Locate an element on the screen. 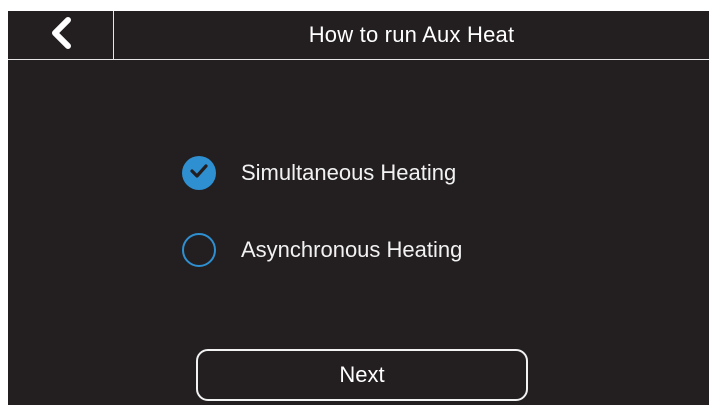 Image resolution: width=709 pixels, height=405 pixels. back-button is located at coordinates (61, 35).